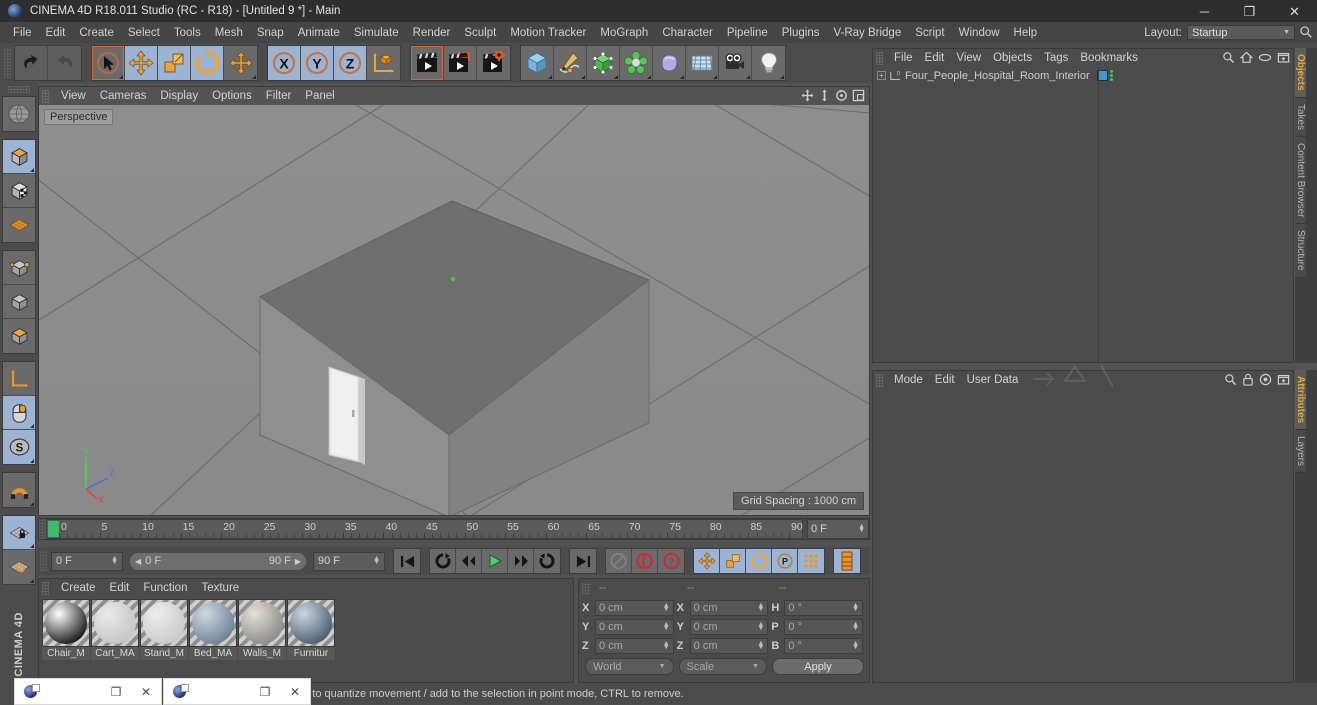 The width and height of the screenshot is (1317, 705). What do you see at coordinates (785, 561) in the screenshot?
I see `key-parameter-button: P` at bounding box center [785, 561].